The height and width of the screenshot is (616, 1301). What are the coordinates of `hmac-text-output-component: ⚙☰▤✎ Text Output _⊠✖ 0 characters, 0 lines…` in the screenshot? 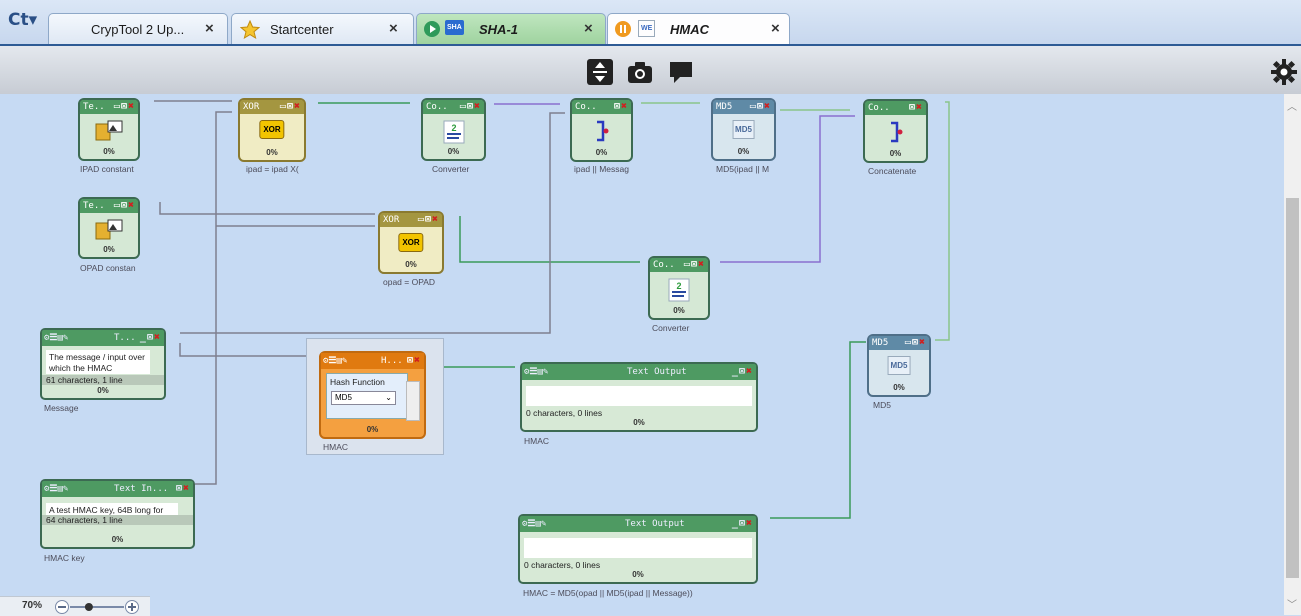 It's located at (639, 397).